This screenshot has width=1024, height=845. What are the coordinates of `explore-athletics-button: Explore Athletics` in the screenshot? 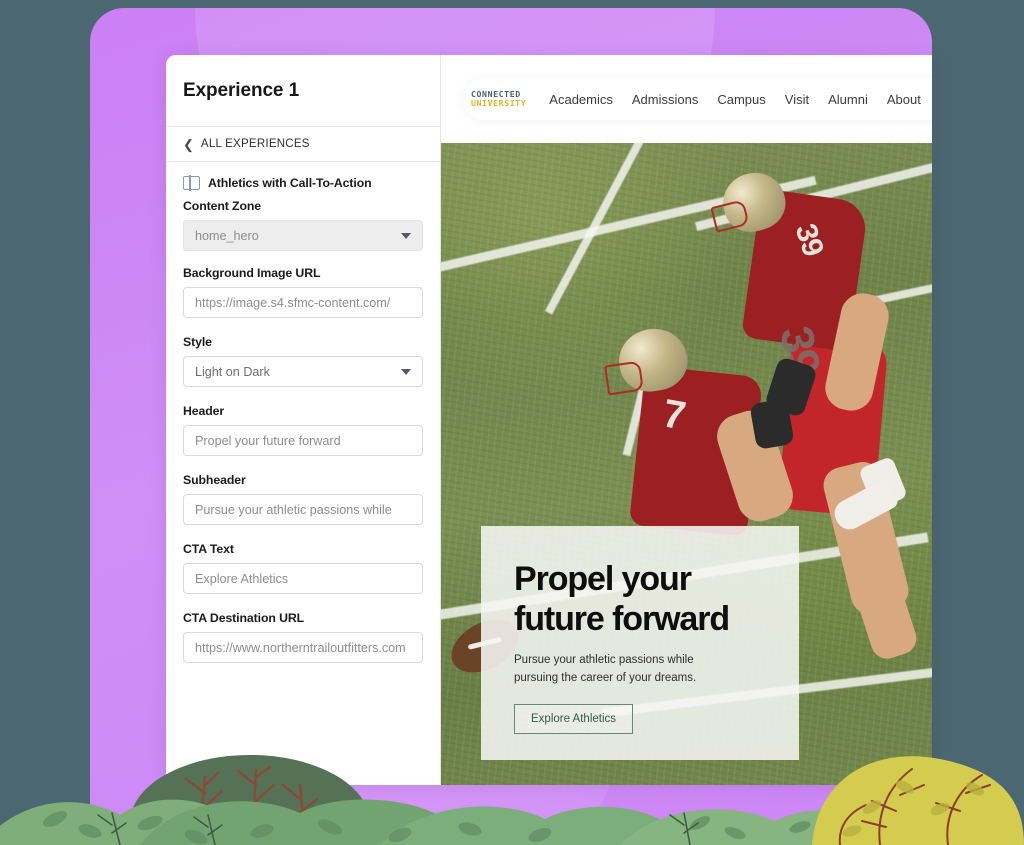 It's located at (574, 719).